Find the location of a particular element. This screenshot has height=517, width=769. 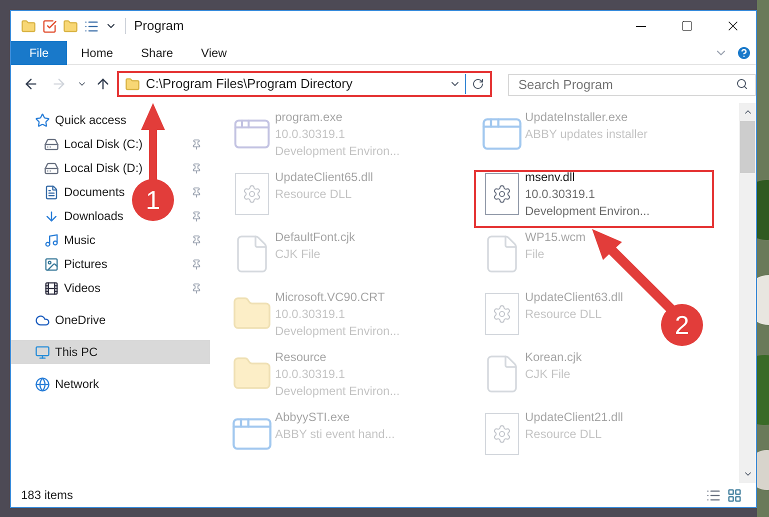

file-name: msenv.dll is located at coordinates (550, 177).